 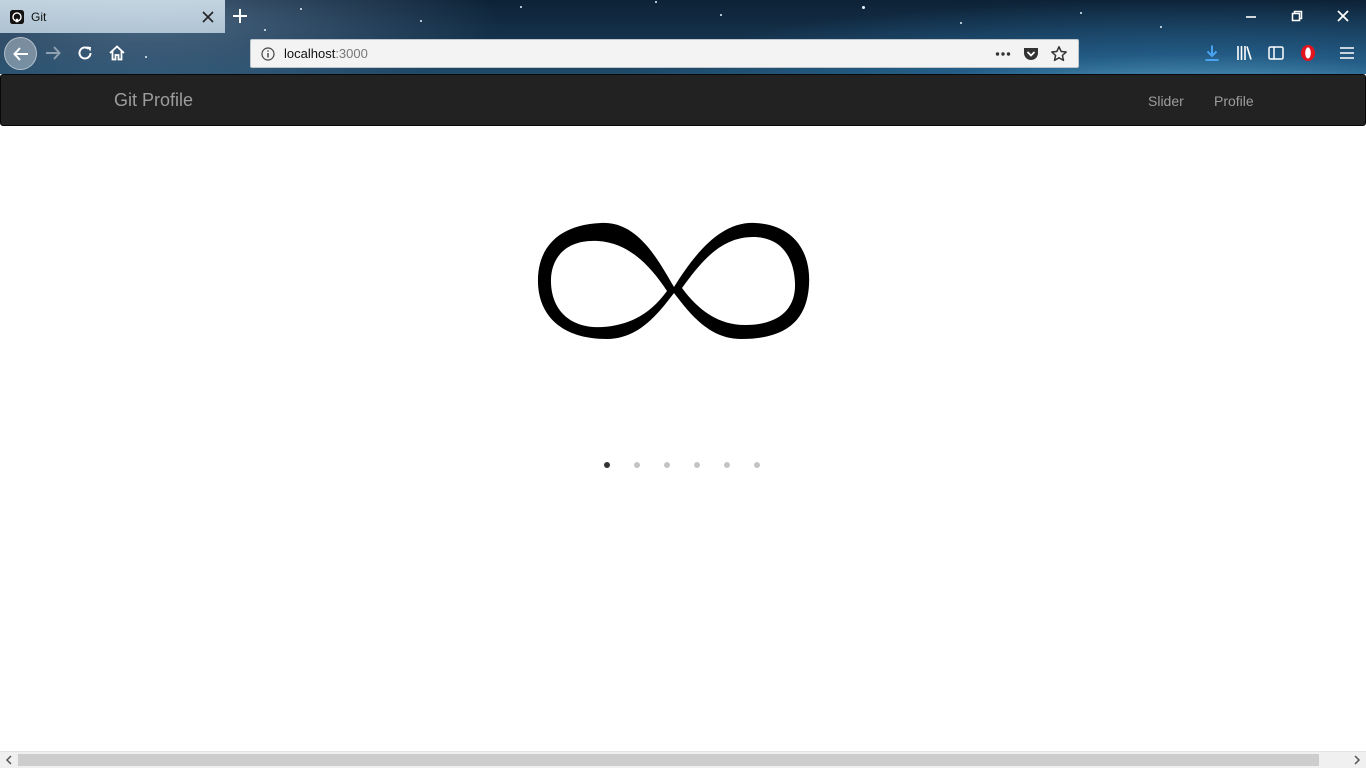 I want to click on back-button, so click(x=20, y=53).